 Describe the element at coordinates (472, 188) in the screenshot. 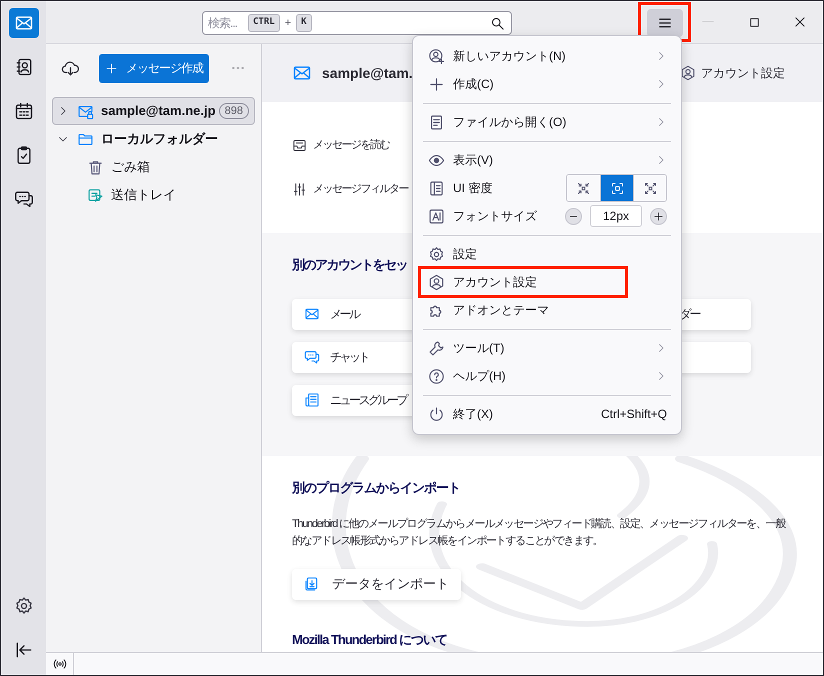

I see `menu-label: UI 密度` at that location.